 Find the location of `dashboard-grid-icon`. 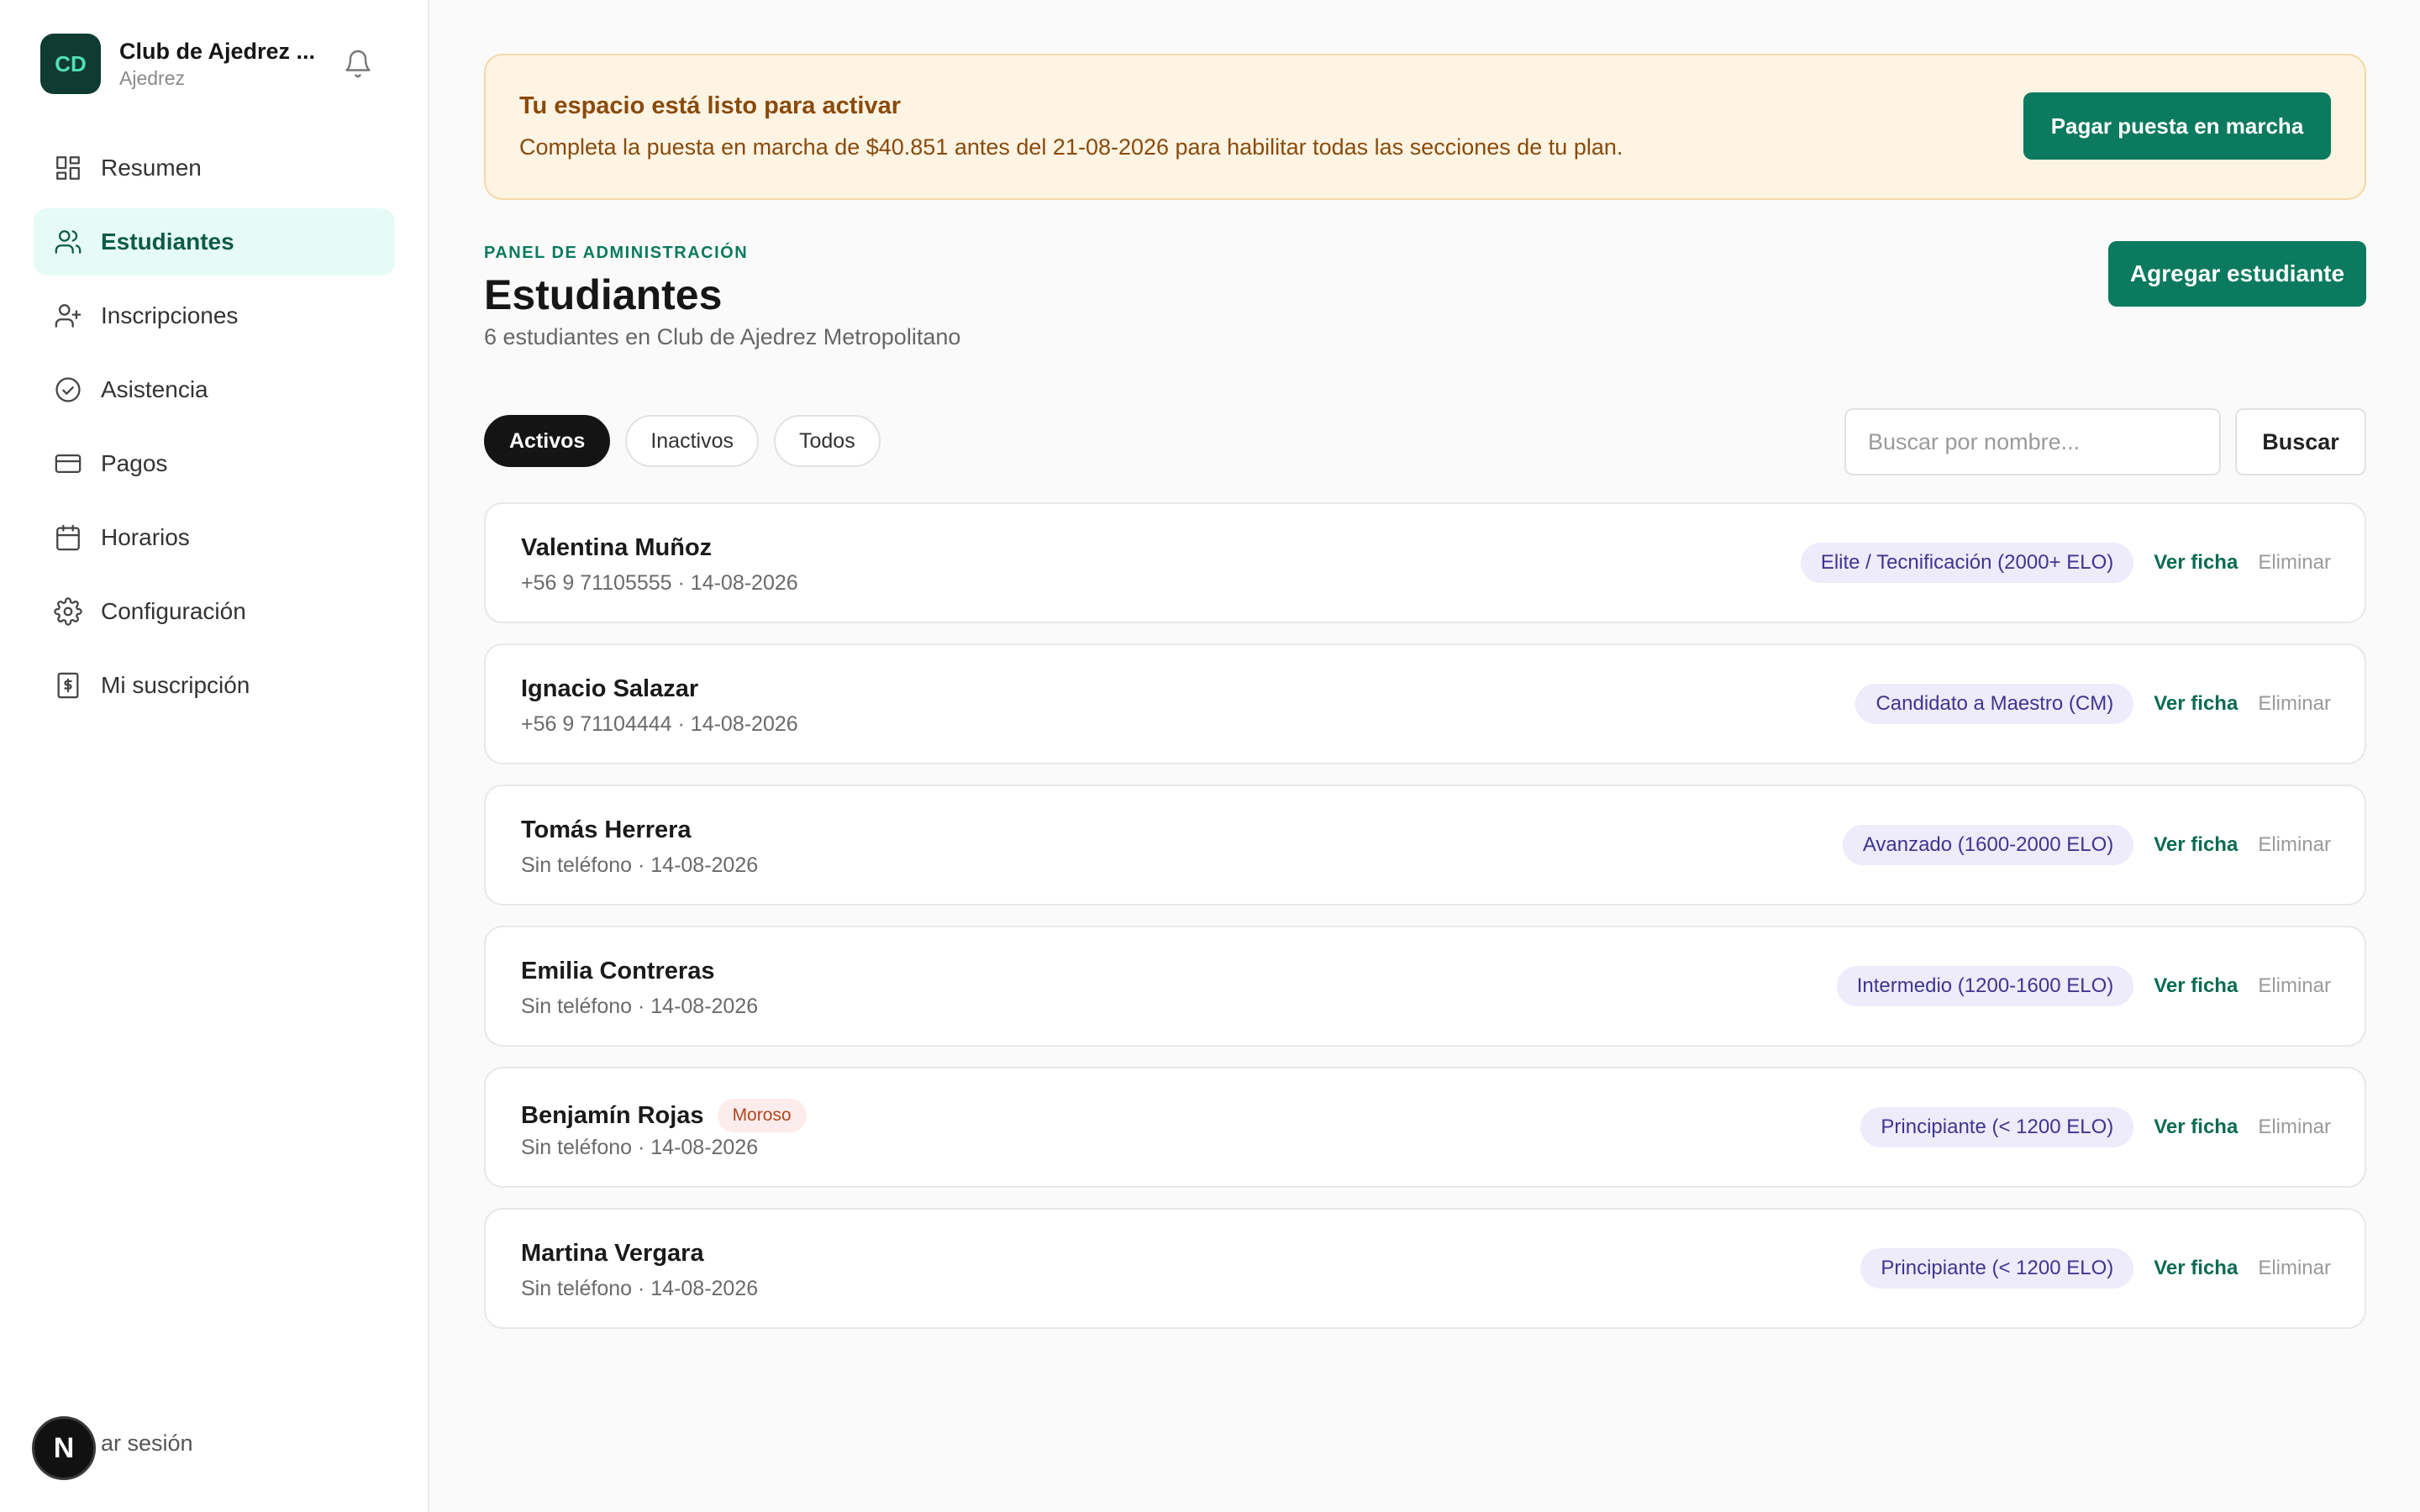

dashboard-grid-icon is located at coordinates (68, 168).